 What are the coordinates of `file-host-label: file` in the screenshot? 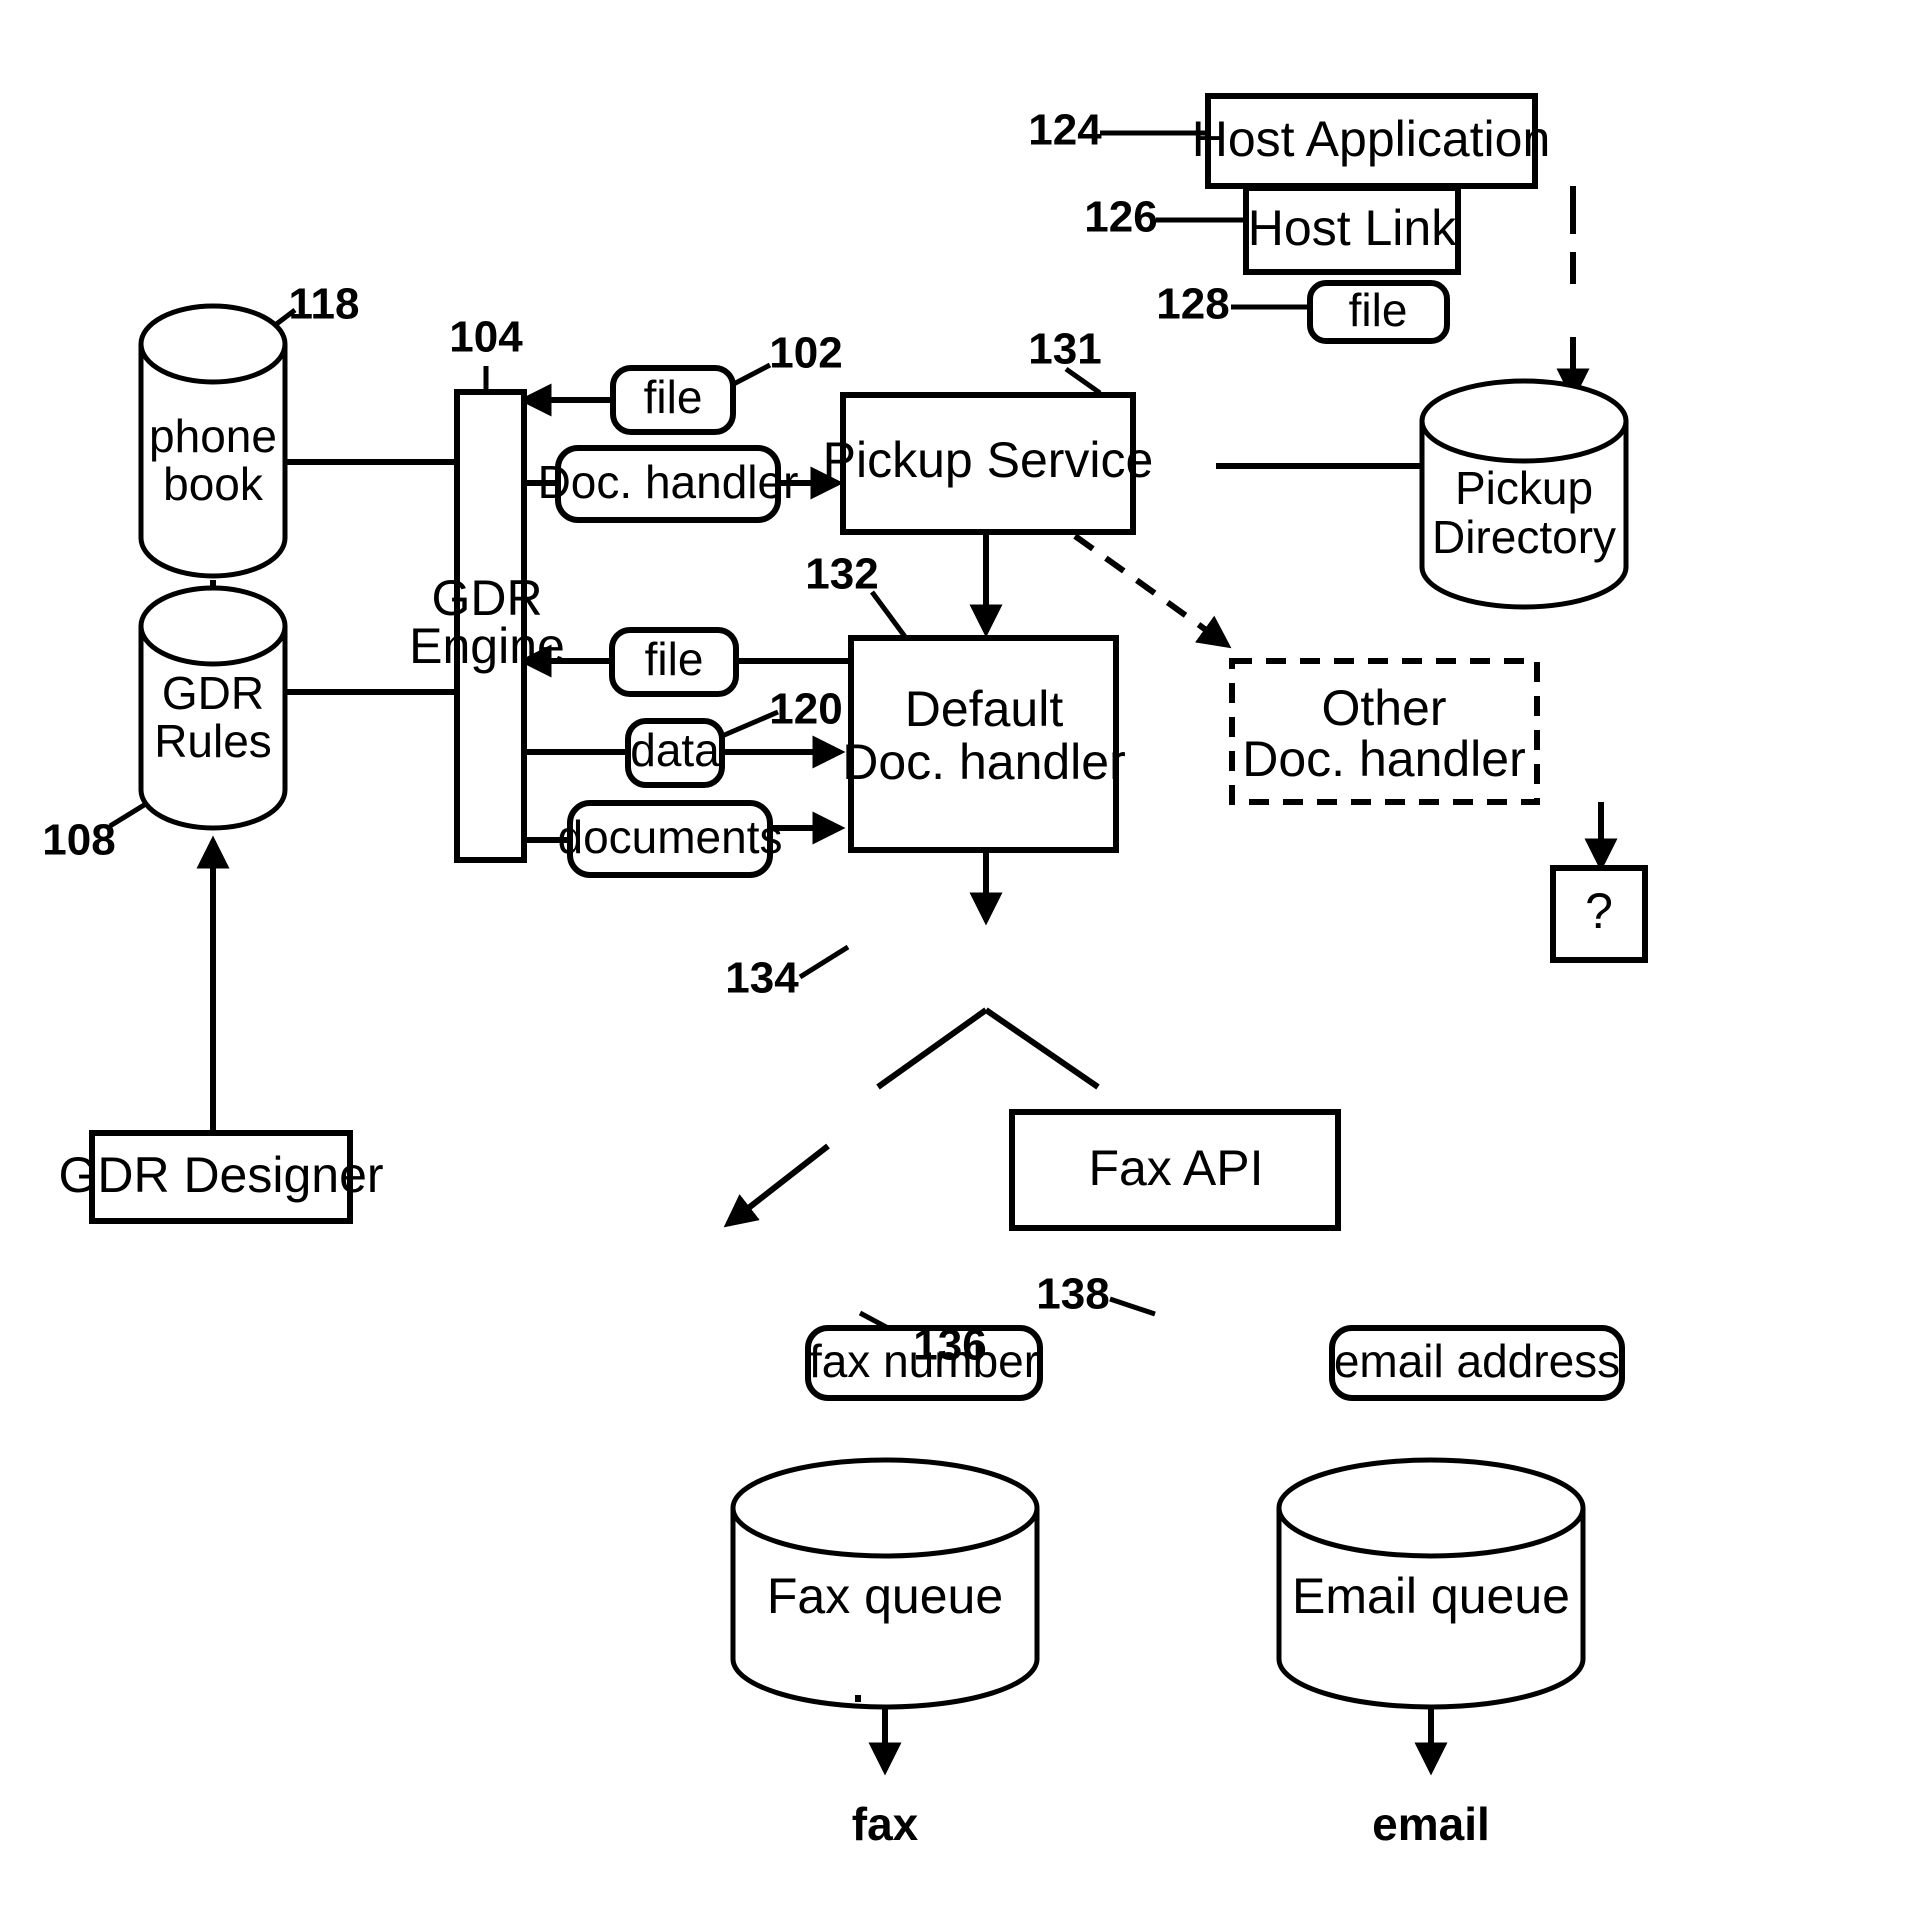 It's located at (1378, 310).